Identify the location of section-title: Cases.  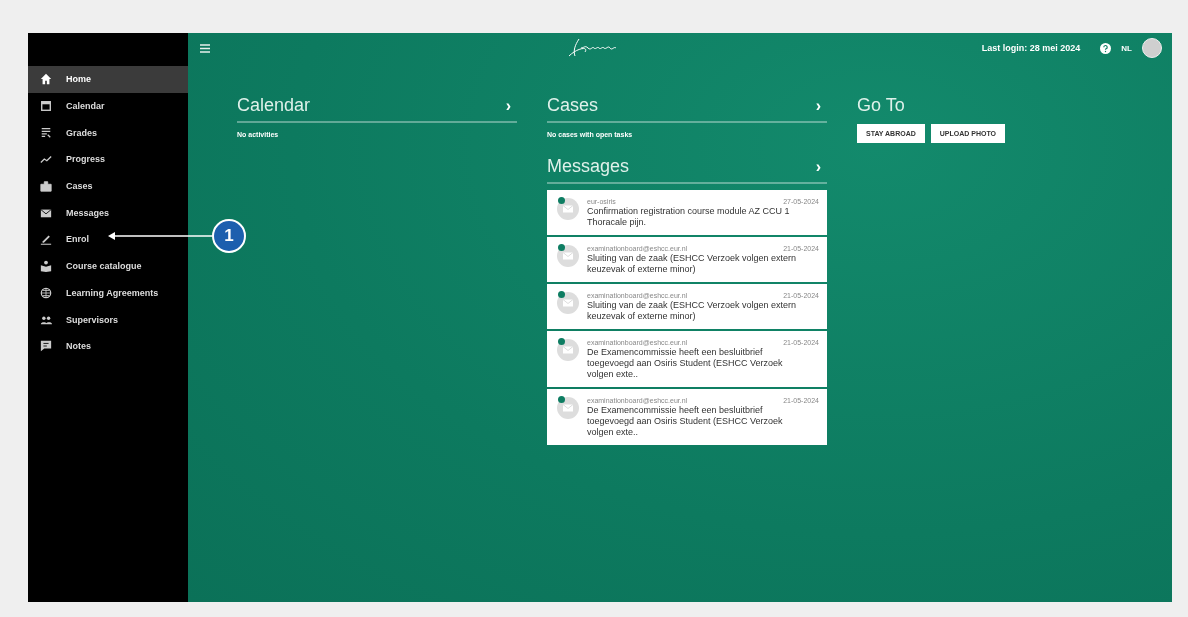
(573, 105).